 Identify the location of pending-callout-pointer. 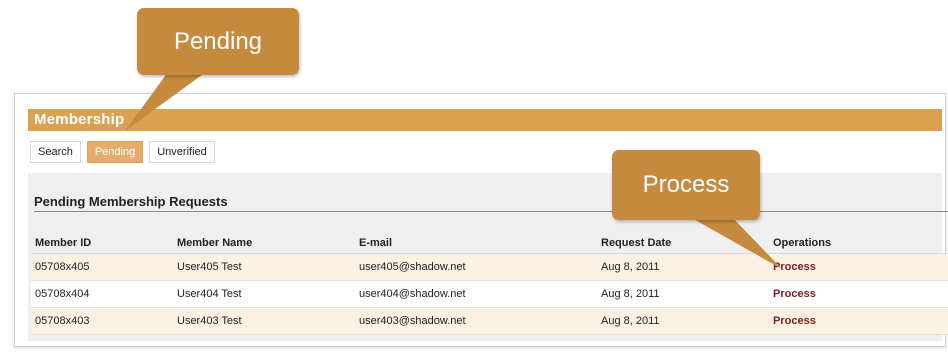
(165, 101).